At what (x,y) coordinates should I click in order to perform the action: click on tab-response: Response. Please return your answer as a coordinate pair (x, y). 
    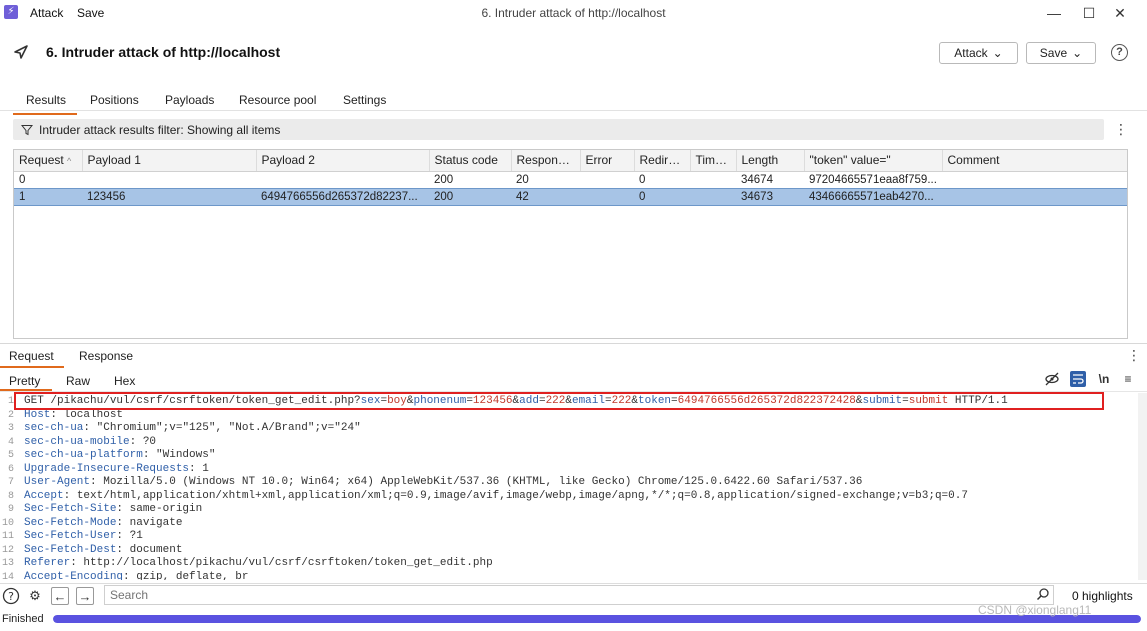
    Looking at the image, I should click on (106, 356).